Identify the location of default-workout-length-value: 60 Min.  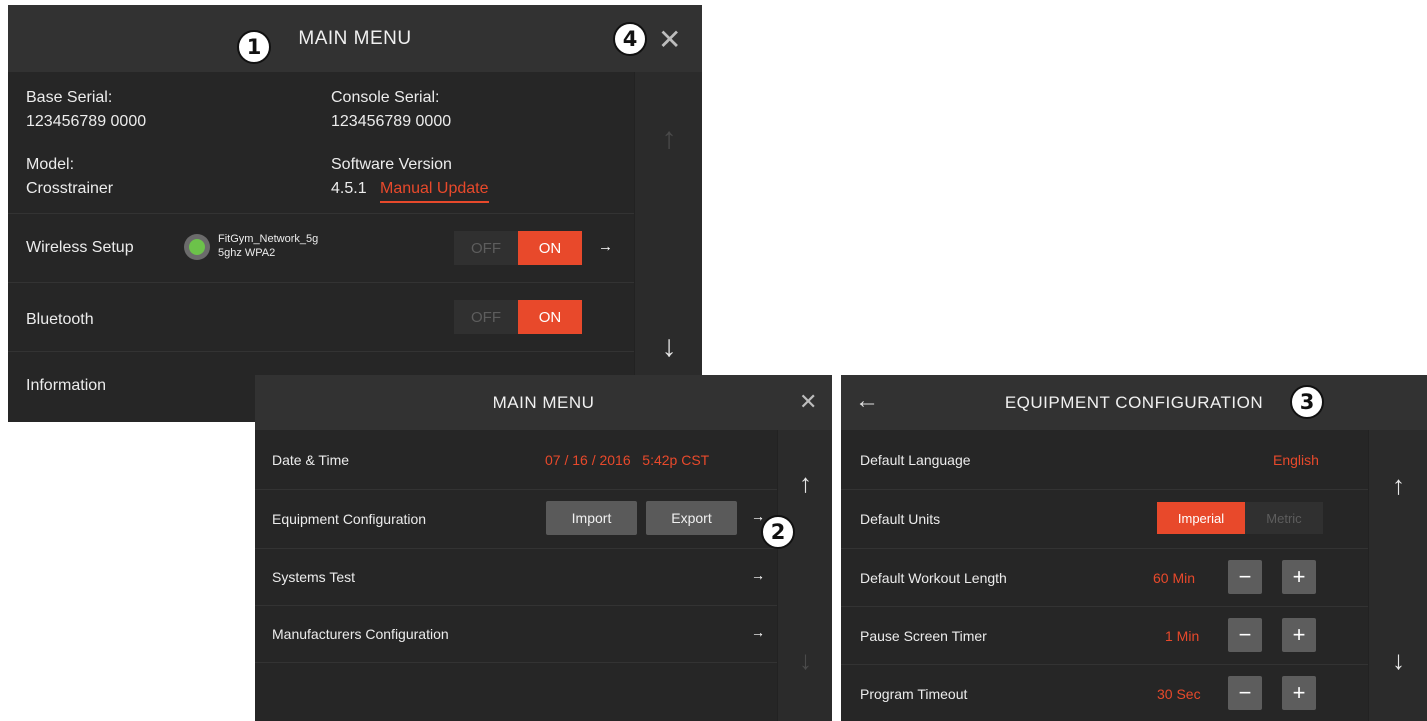
(1174, 578).